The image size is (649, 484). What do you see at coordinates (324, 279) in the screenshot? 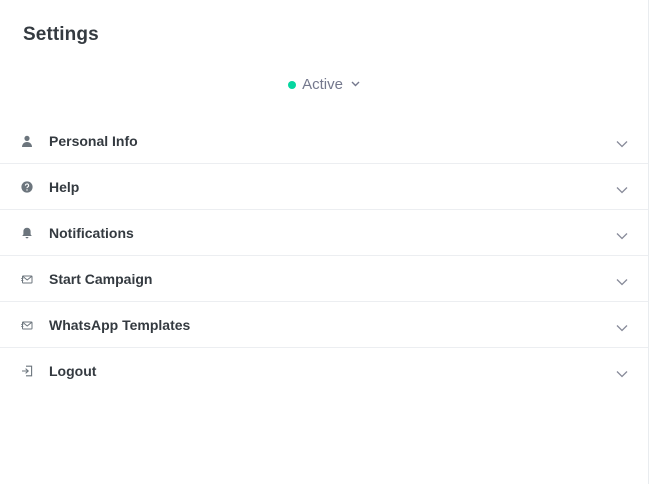
I see `menu-item-start-campaign: Start Campaign` at bounding box center [324, 279].